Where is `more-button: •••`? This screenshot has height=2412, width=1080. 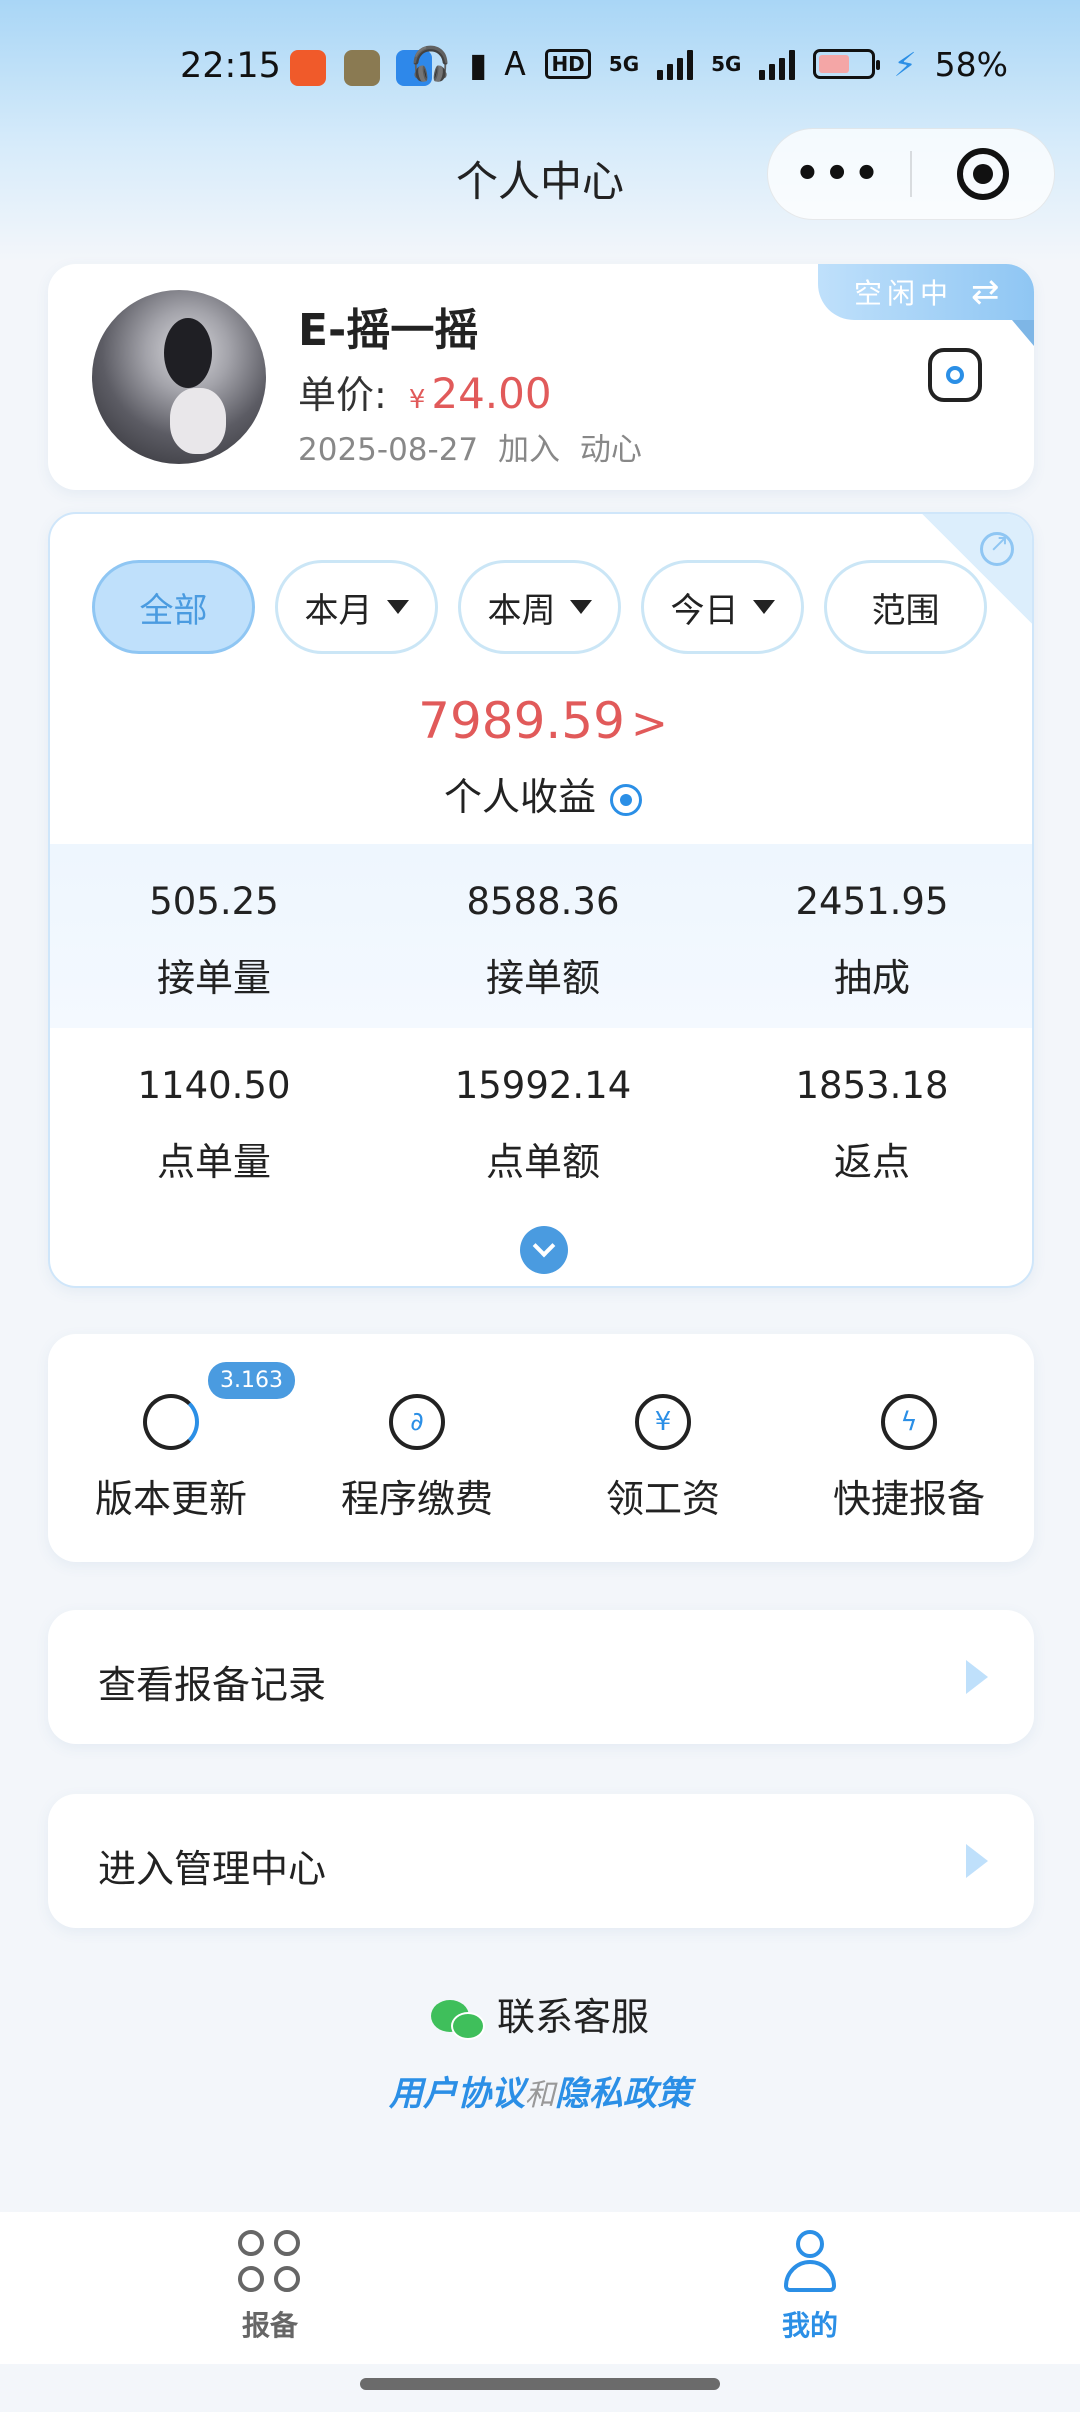 more-button: ••• is located at coordinates (839, 174).